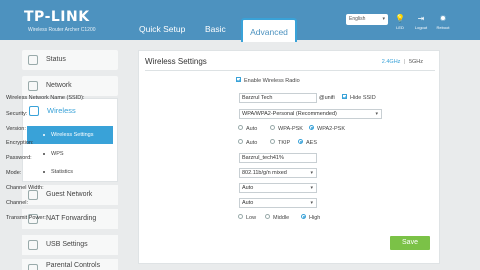  Describe the element at coordinates (67, 244) in the screenshot. I see `sidebar-item-label: USB Settings` at that location.